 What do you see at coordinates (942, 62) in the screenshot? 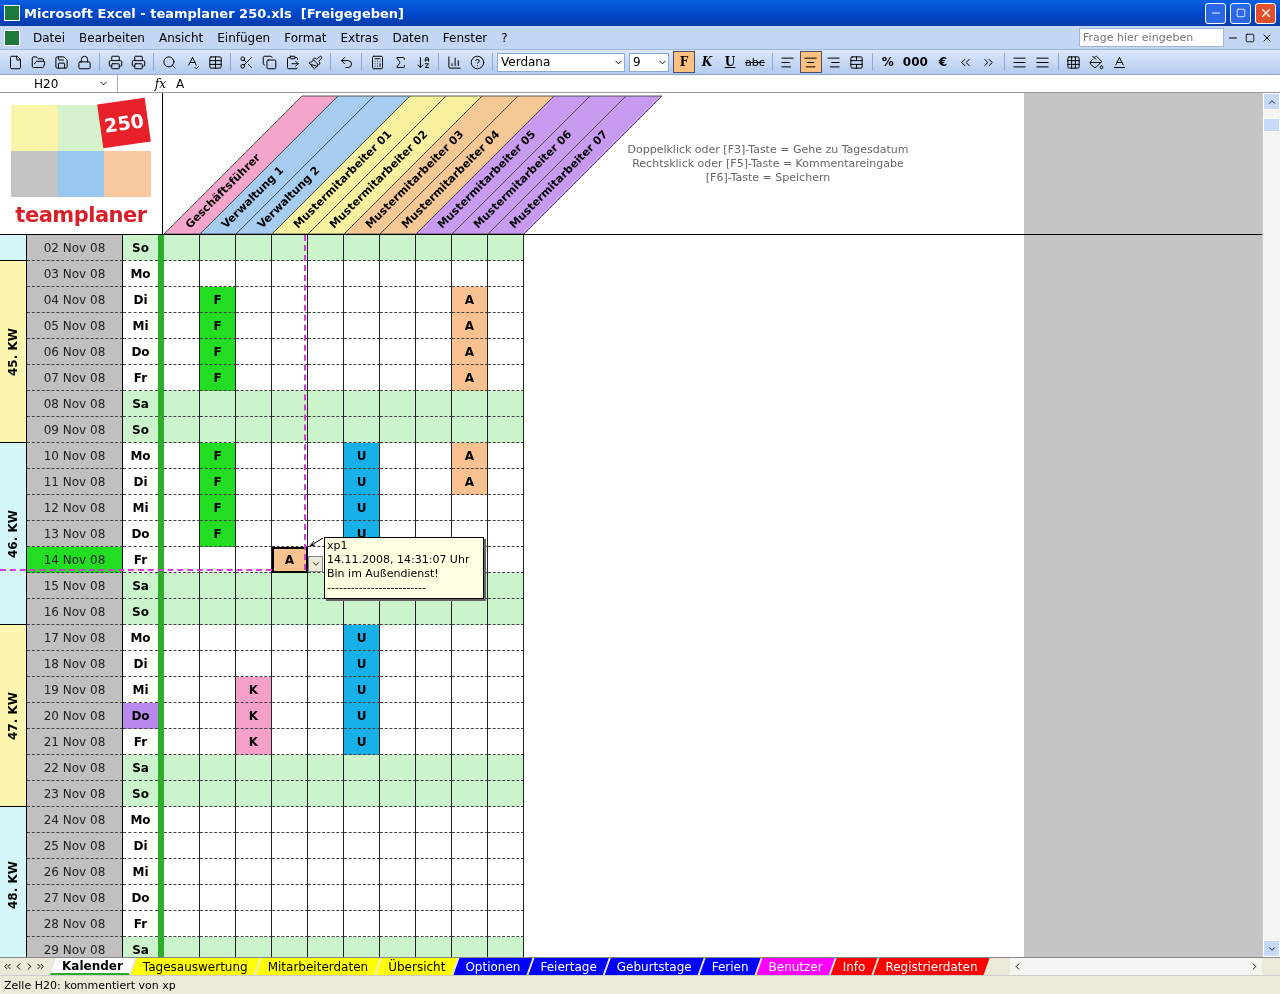
I see `number-format-button: €` at bounding box center [942, 62].